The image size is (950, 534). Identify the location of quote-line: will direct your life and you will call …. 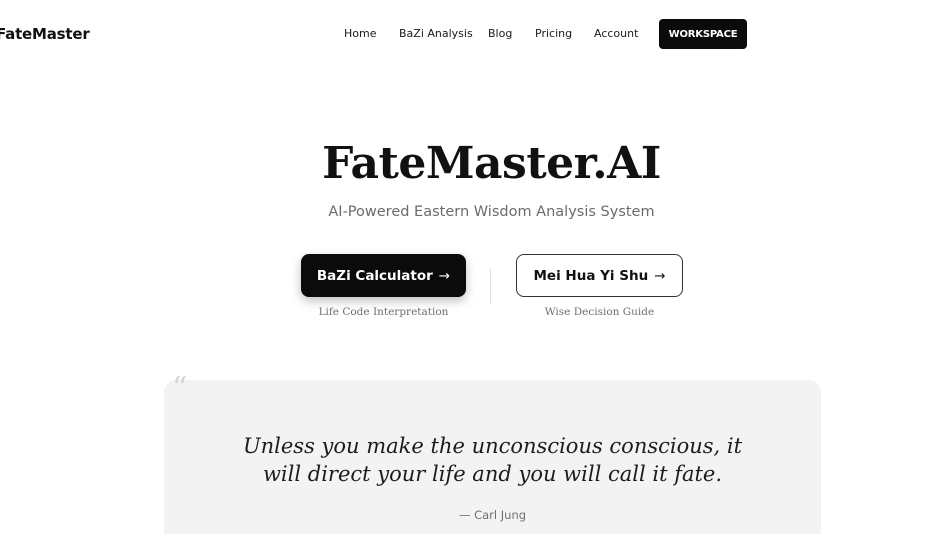
(492, 474).